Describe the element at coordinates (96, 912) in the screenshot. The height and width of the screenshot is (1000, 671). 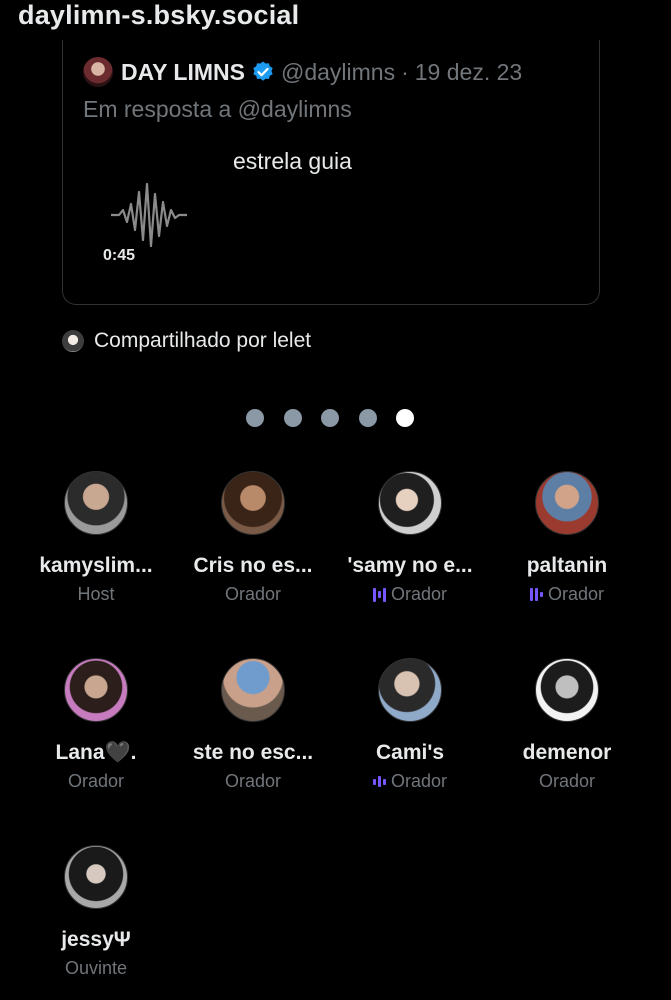
I see `participant: jessyΨ Ouvinte` at that location.